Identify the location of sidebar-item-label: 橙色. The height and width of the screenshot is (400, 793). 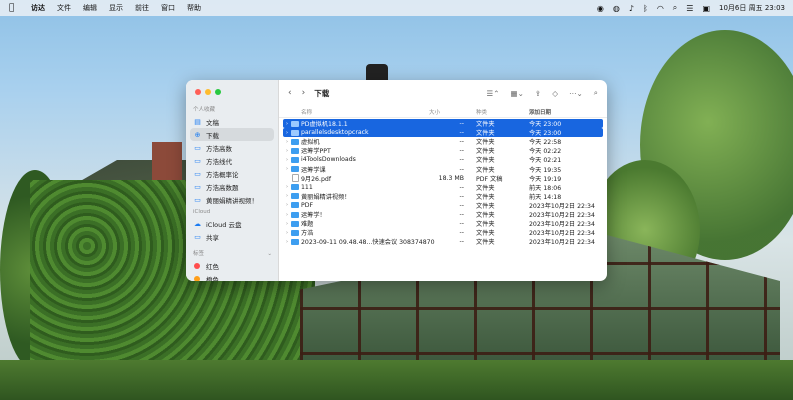
(212, 278).